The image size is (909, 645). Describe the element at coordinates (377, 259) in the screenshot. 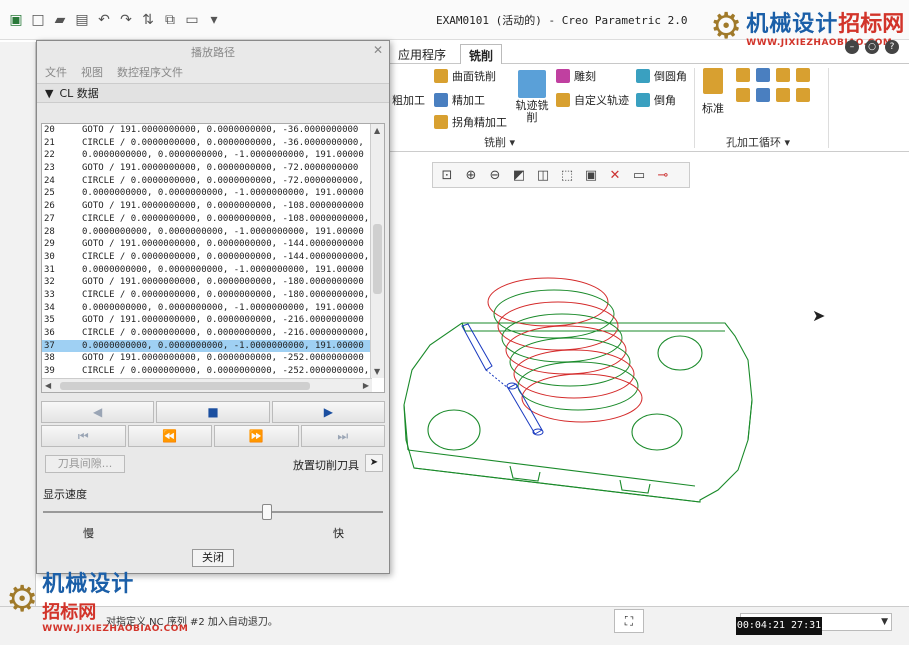

I see `scroll-thumb` at that location.